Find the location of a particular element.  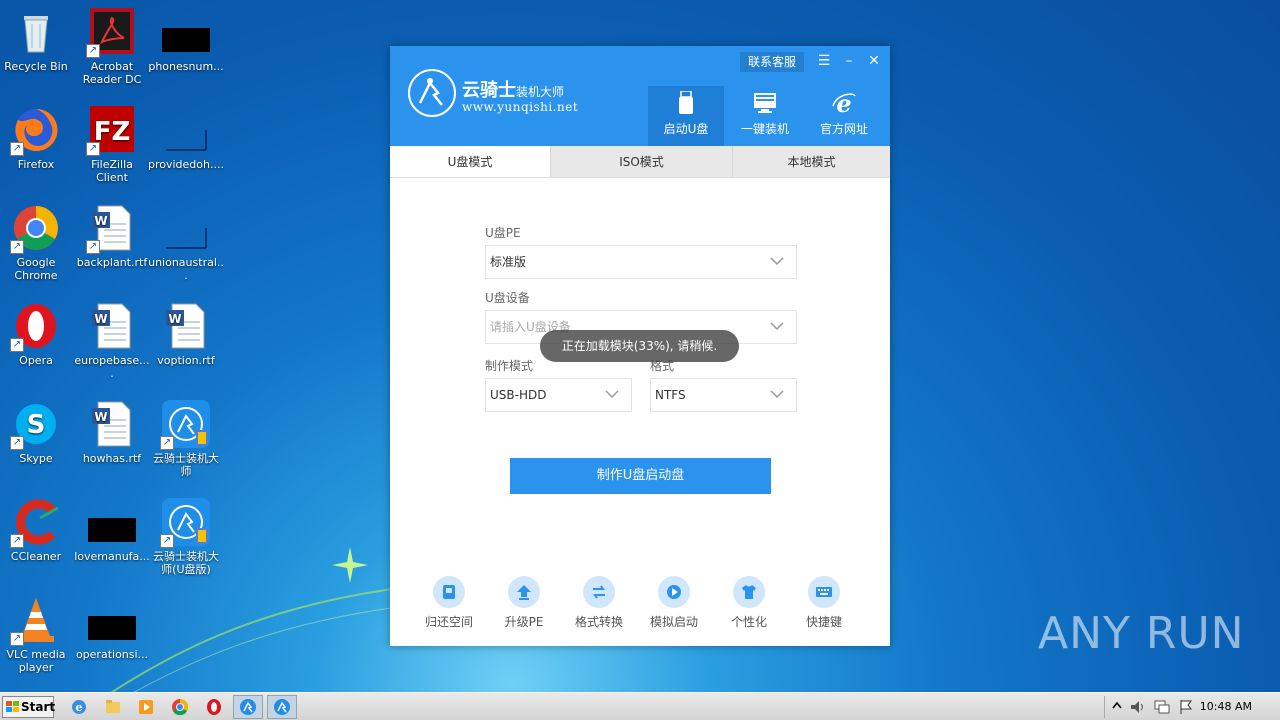

shirt-icon is located at coordinates (749, 592).